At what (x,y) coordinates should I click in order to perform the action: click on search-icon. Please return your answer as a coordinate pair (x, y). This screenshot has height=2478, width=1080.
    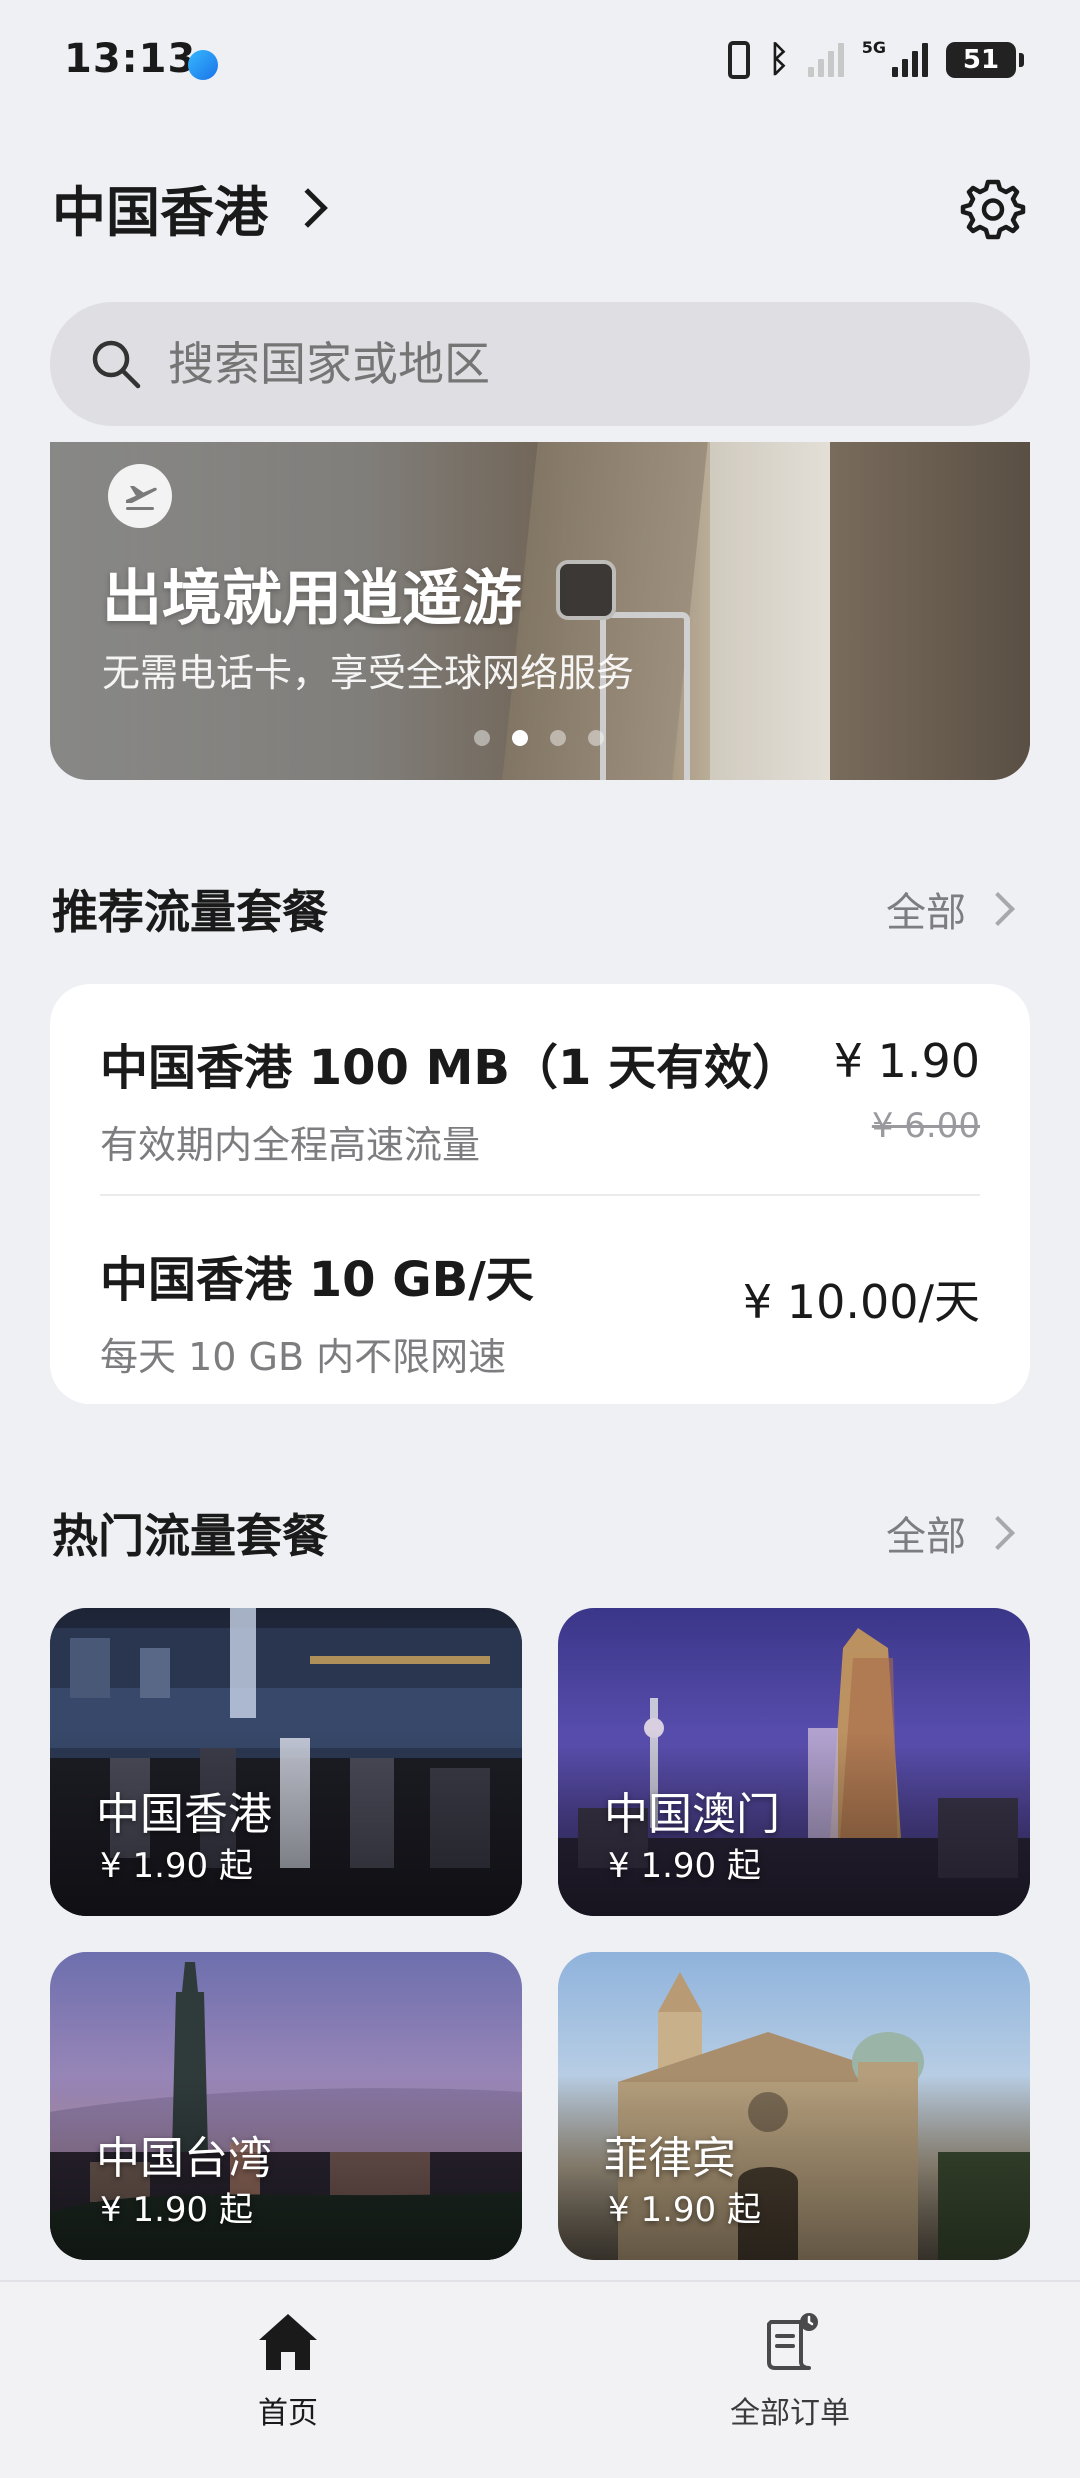
    Looking at the image, I should click on (116, 364).